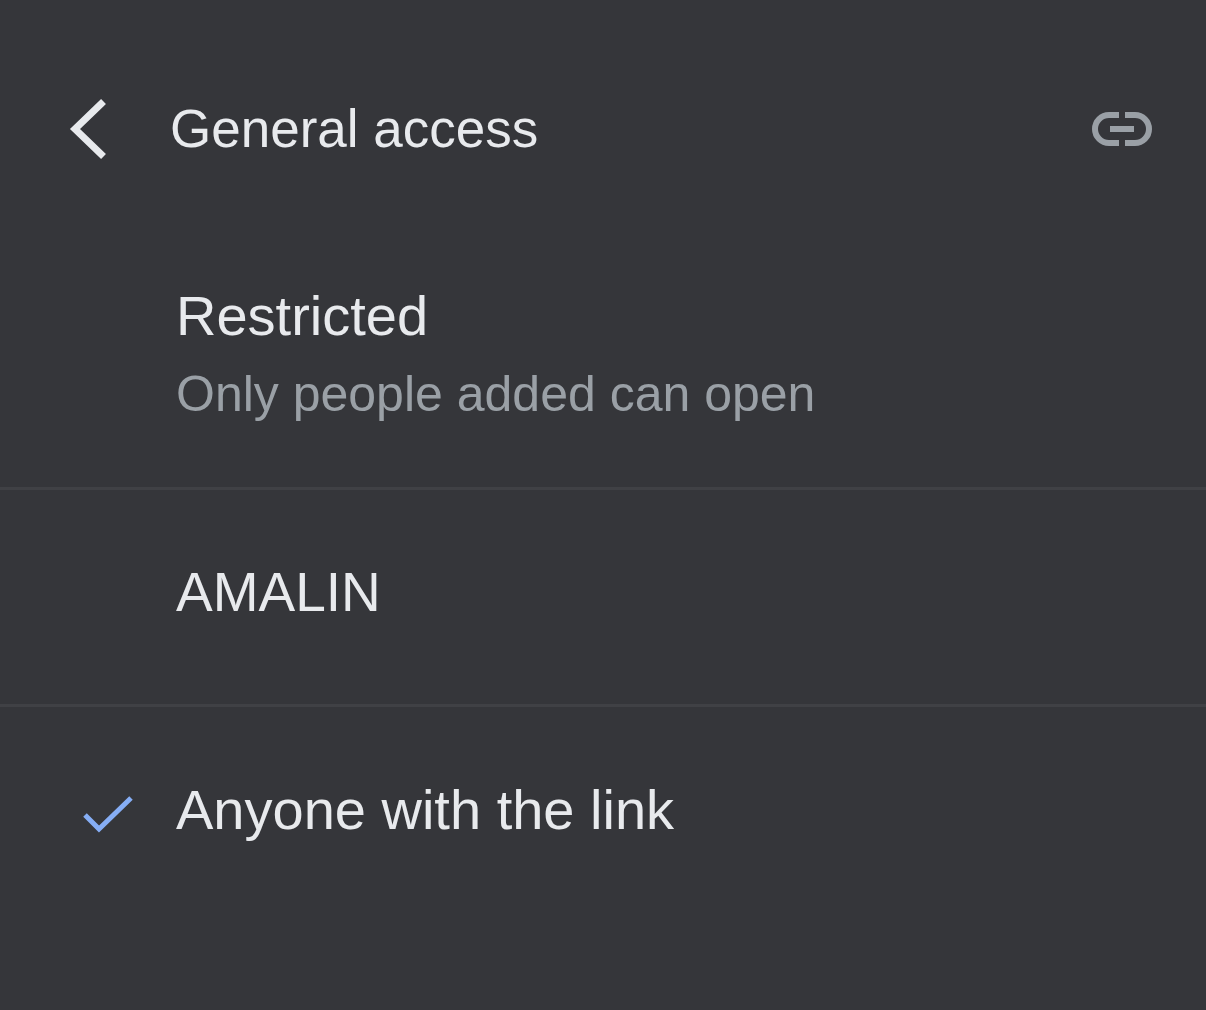 The image size is (1206, 1010). I want to click on option-title: Restricted, so click(302, 315).